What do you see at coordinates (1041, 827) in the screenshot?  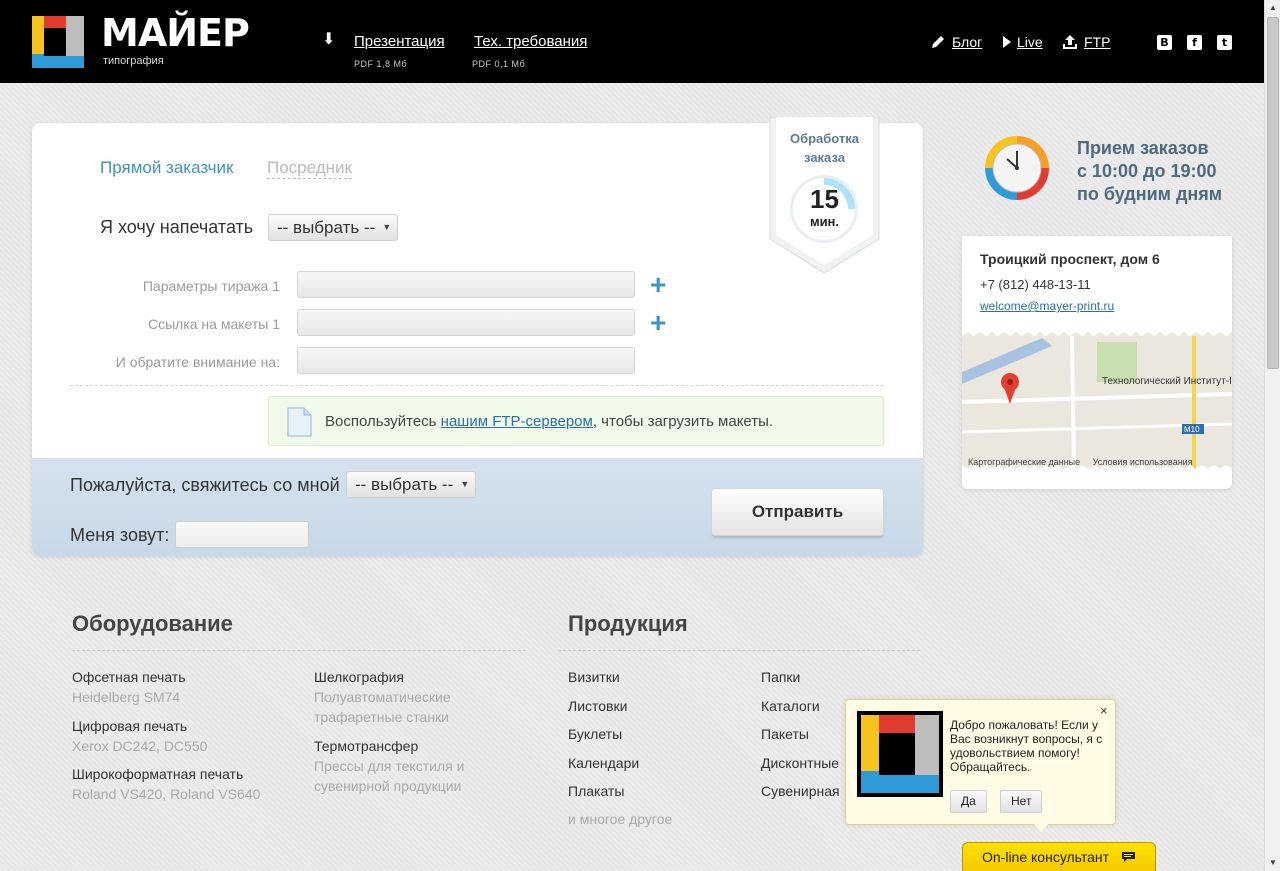 I see `consultant-popup-pointer` at bounding box center [1041, 827].